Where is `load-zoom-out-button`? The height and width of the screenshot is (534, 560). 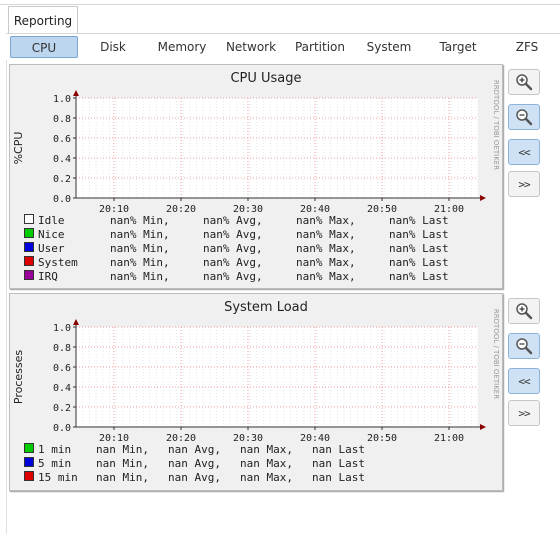
load-zoom-out-button is located at coordinates (524, 346).